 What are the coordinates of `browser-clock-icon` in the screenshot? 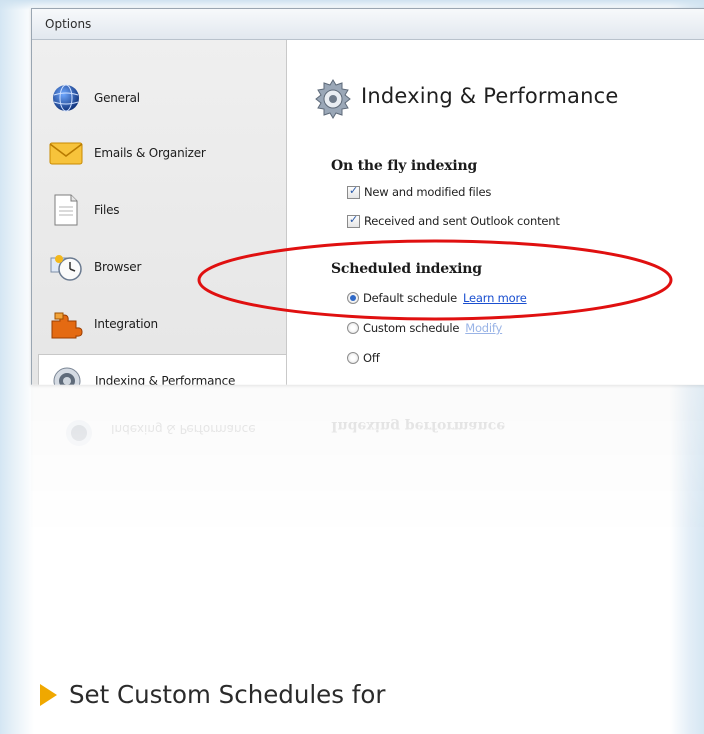 It's located at (66, 267).